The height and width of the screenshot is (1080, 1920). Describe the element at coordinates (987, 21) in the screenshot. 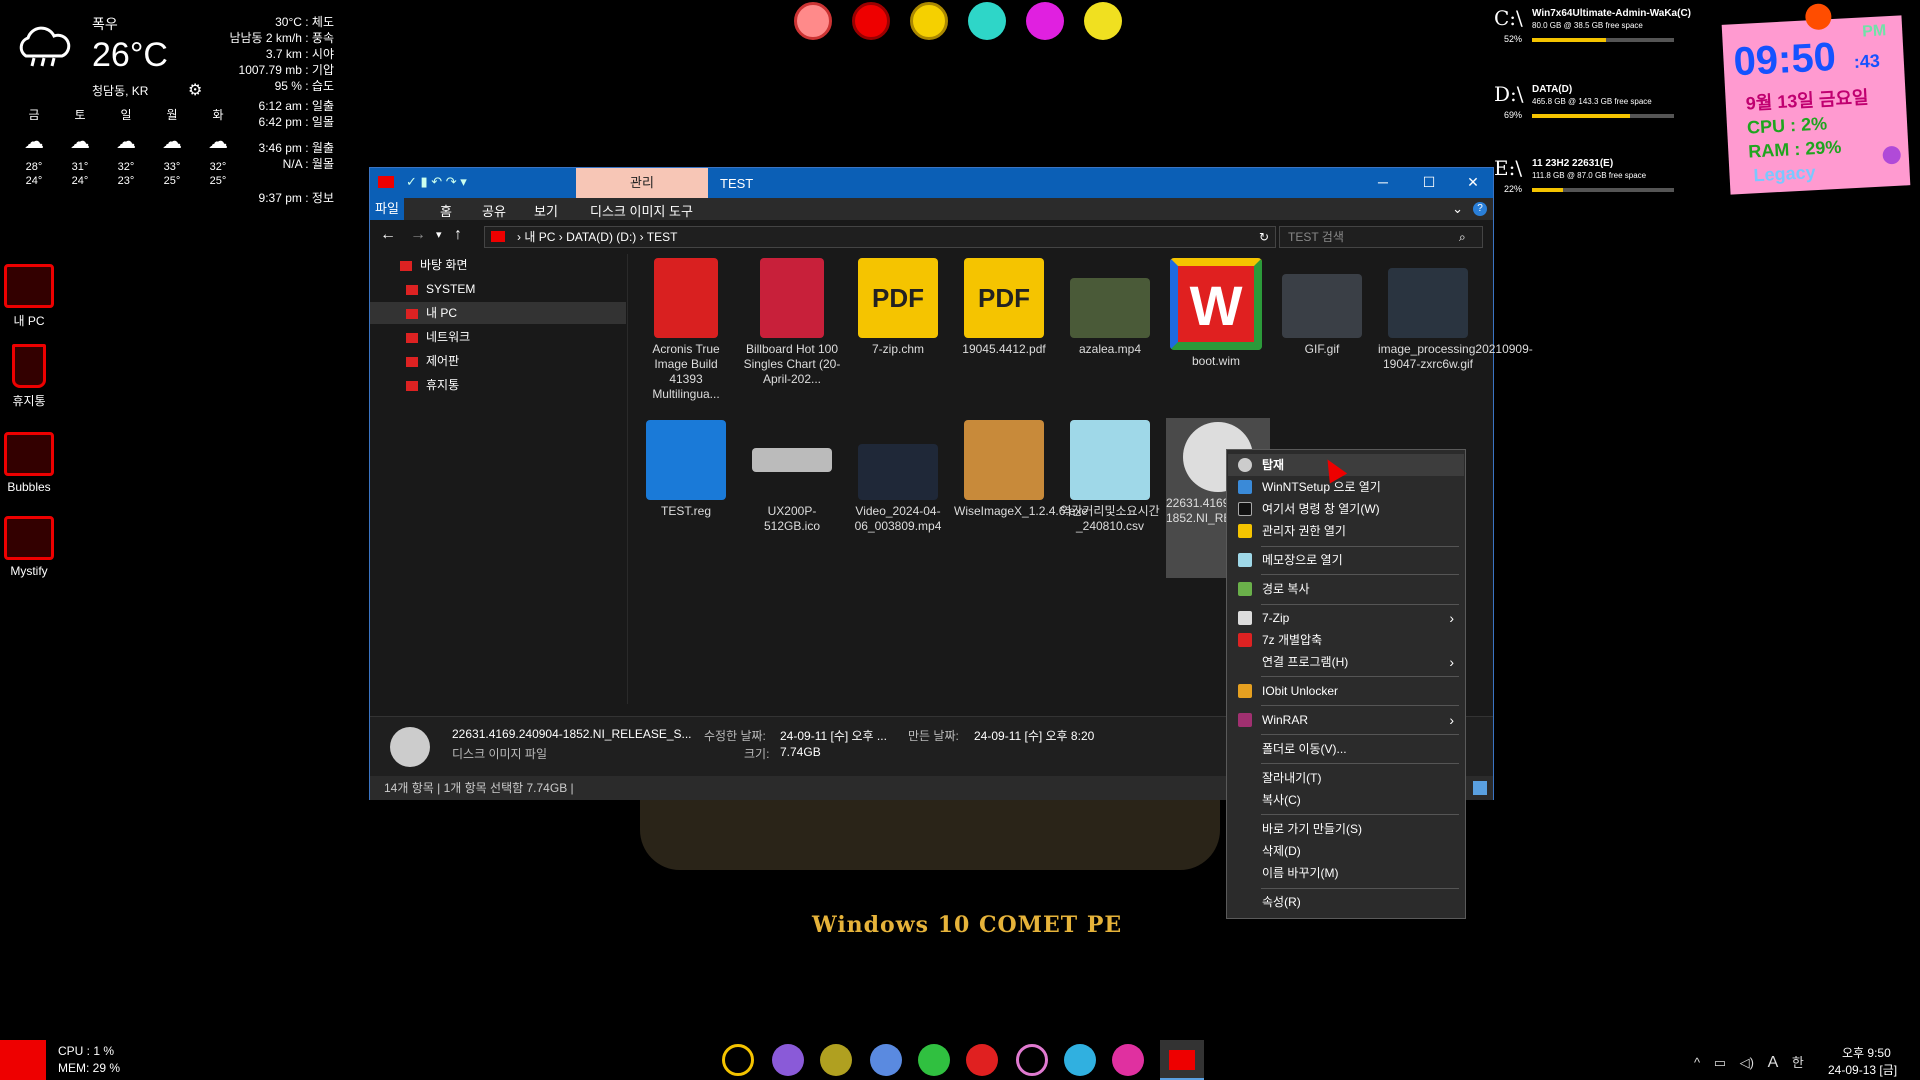

I see `antenna-icon` at that location.